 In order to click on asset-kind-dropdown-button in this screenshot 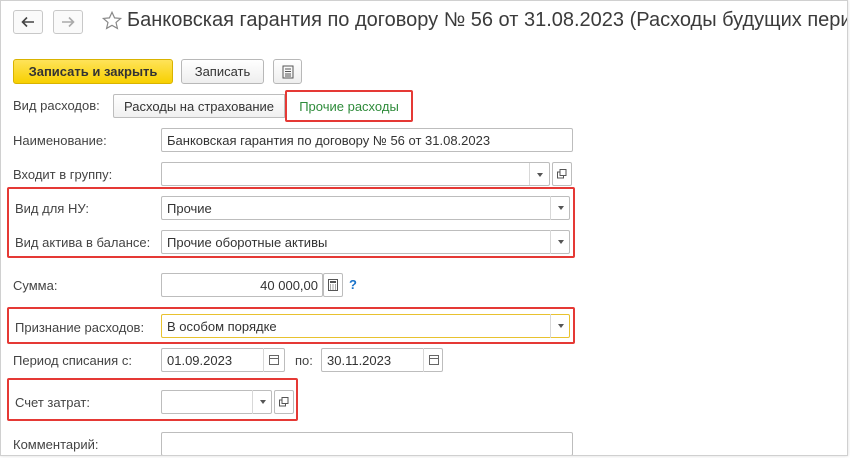, I will do `click(560, 242)`.